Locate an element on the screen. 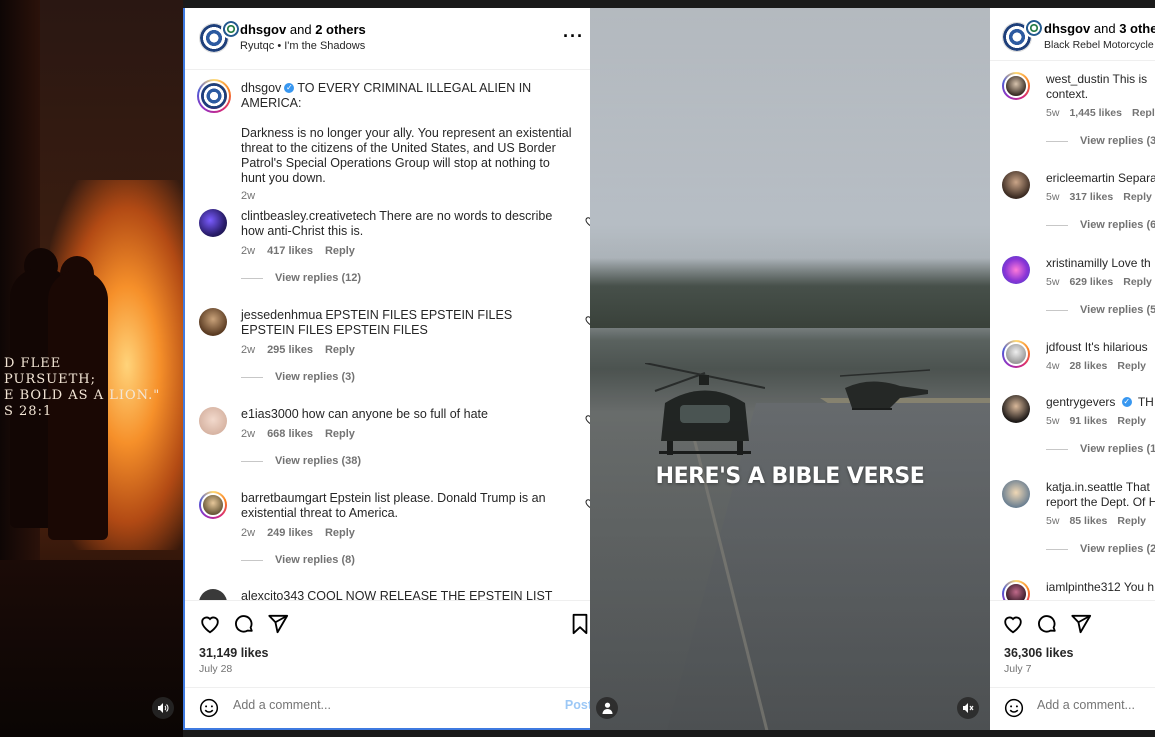 This screenshot has height=737, width=1155. view-replies-button: View replies (3 is located at coordinates (1100, 141).